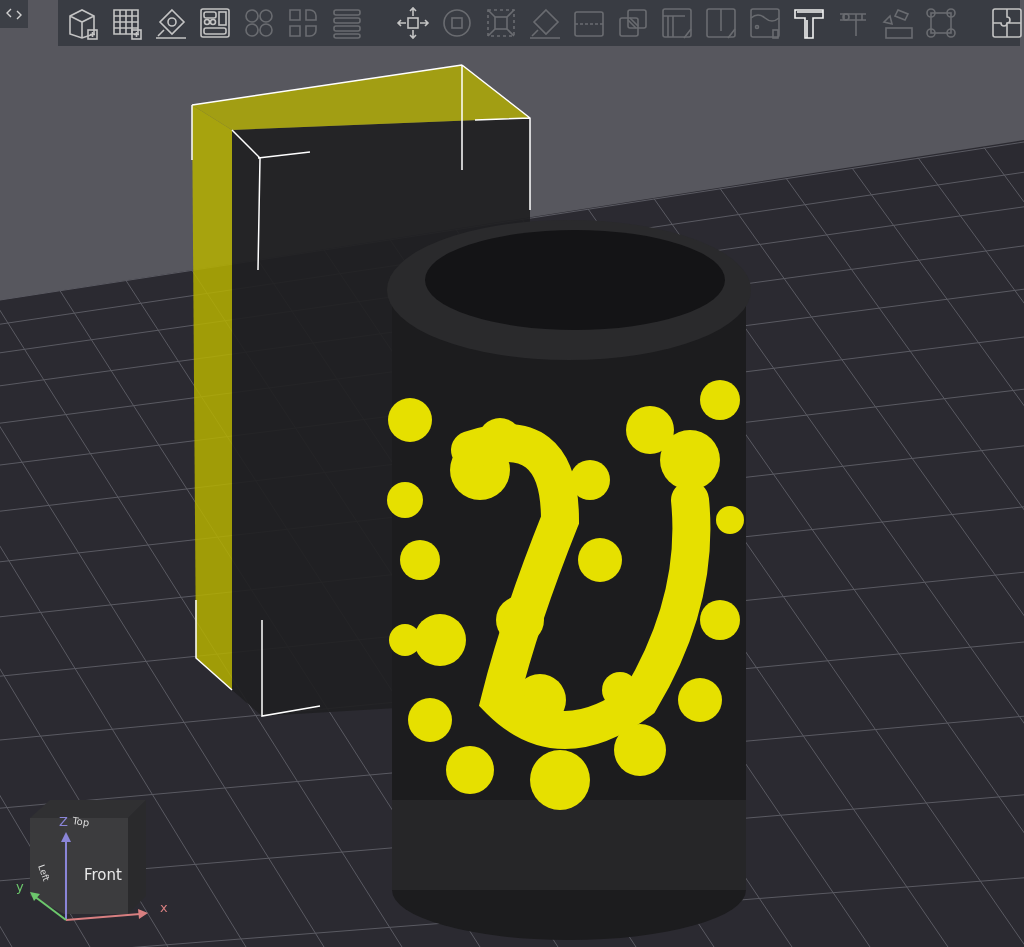 The height and width of the screenshot is (947, 1024). What do you see at coordinates (347, 23) in the screenshot?
I see `stacked-bars-icon` at bounding box center [347, 23].